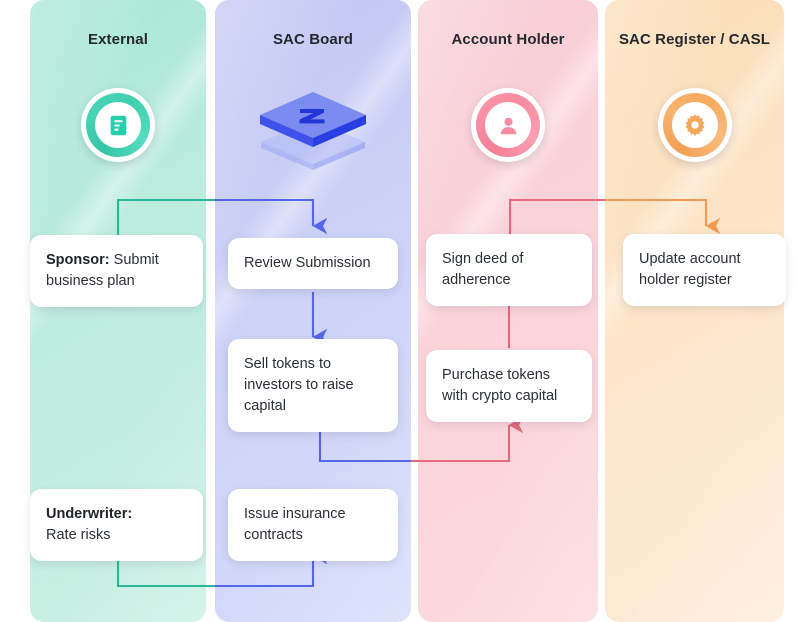 This screenshot has width=804, height=622. Describe the element at coordinates (78, 534) in the screenshot. I see `card-text: Rate risks` at that location.